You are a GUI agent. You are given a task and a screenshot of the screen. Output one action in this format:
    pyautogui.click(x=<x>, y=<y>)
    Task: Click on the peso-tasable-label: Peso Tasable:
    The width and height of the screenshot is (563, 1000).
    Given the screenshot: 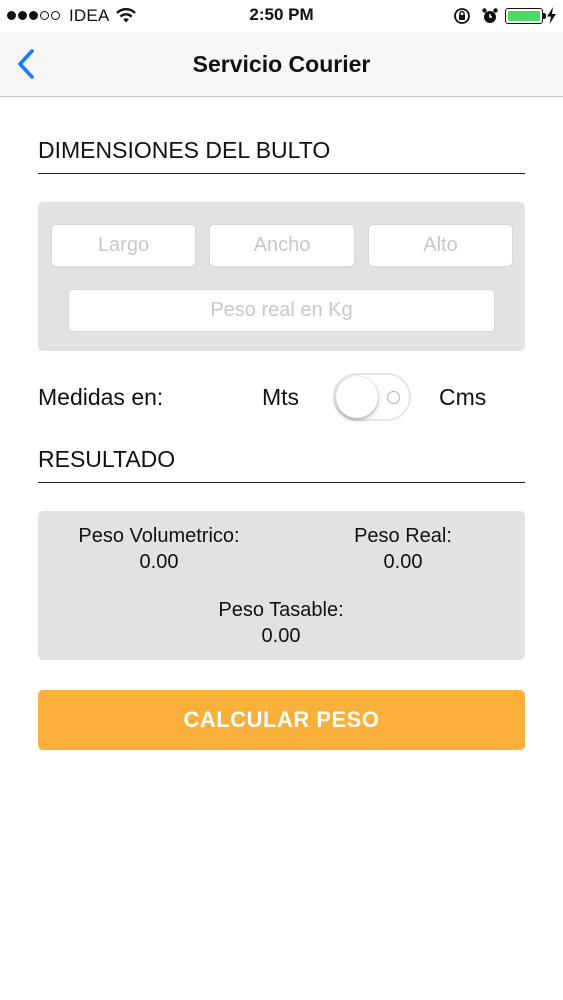 What is the action you would take?
    pyautogui.click(x=281, y=610)
    